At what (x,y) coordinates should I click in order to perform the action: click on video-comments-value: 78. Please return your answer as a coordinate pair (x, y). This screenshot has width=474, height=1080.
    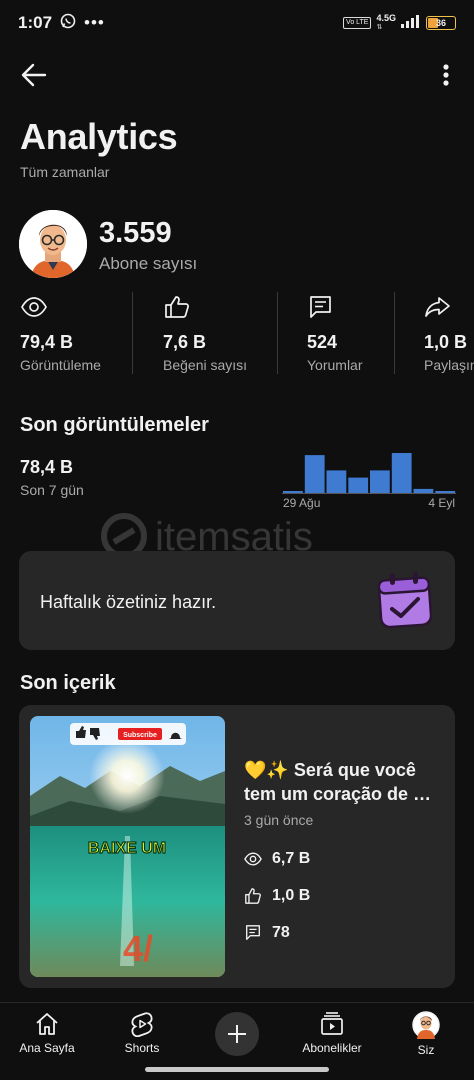
    Looking at the image, I should click on (281, 932).